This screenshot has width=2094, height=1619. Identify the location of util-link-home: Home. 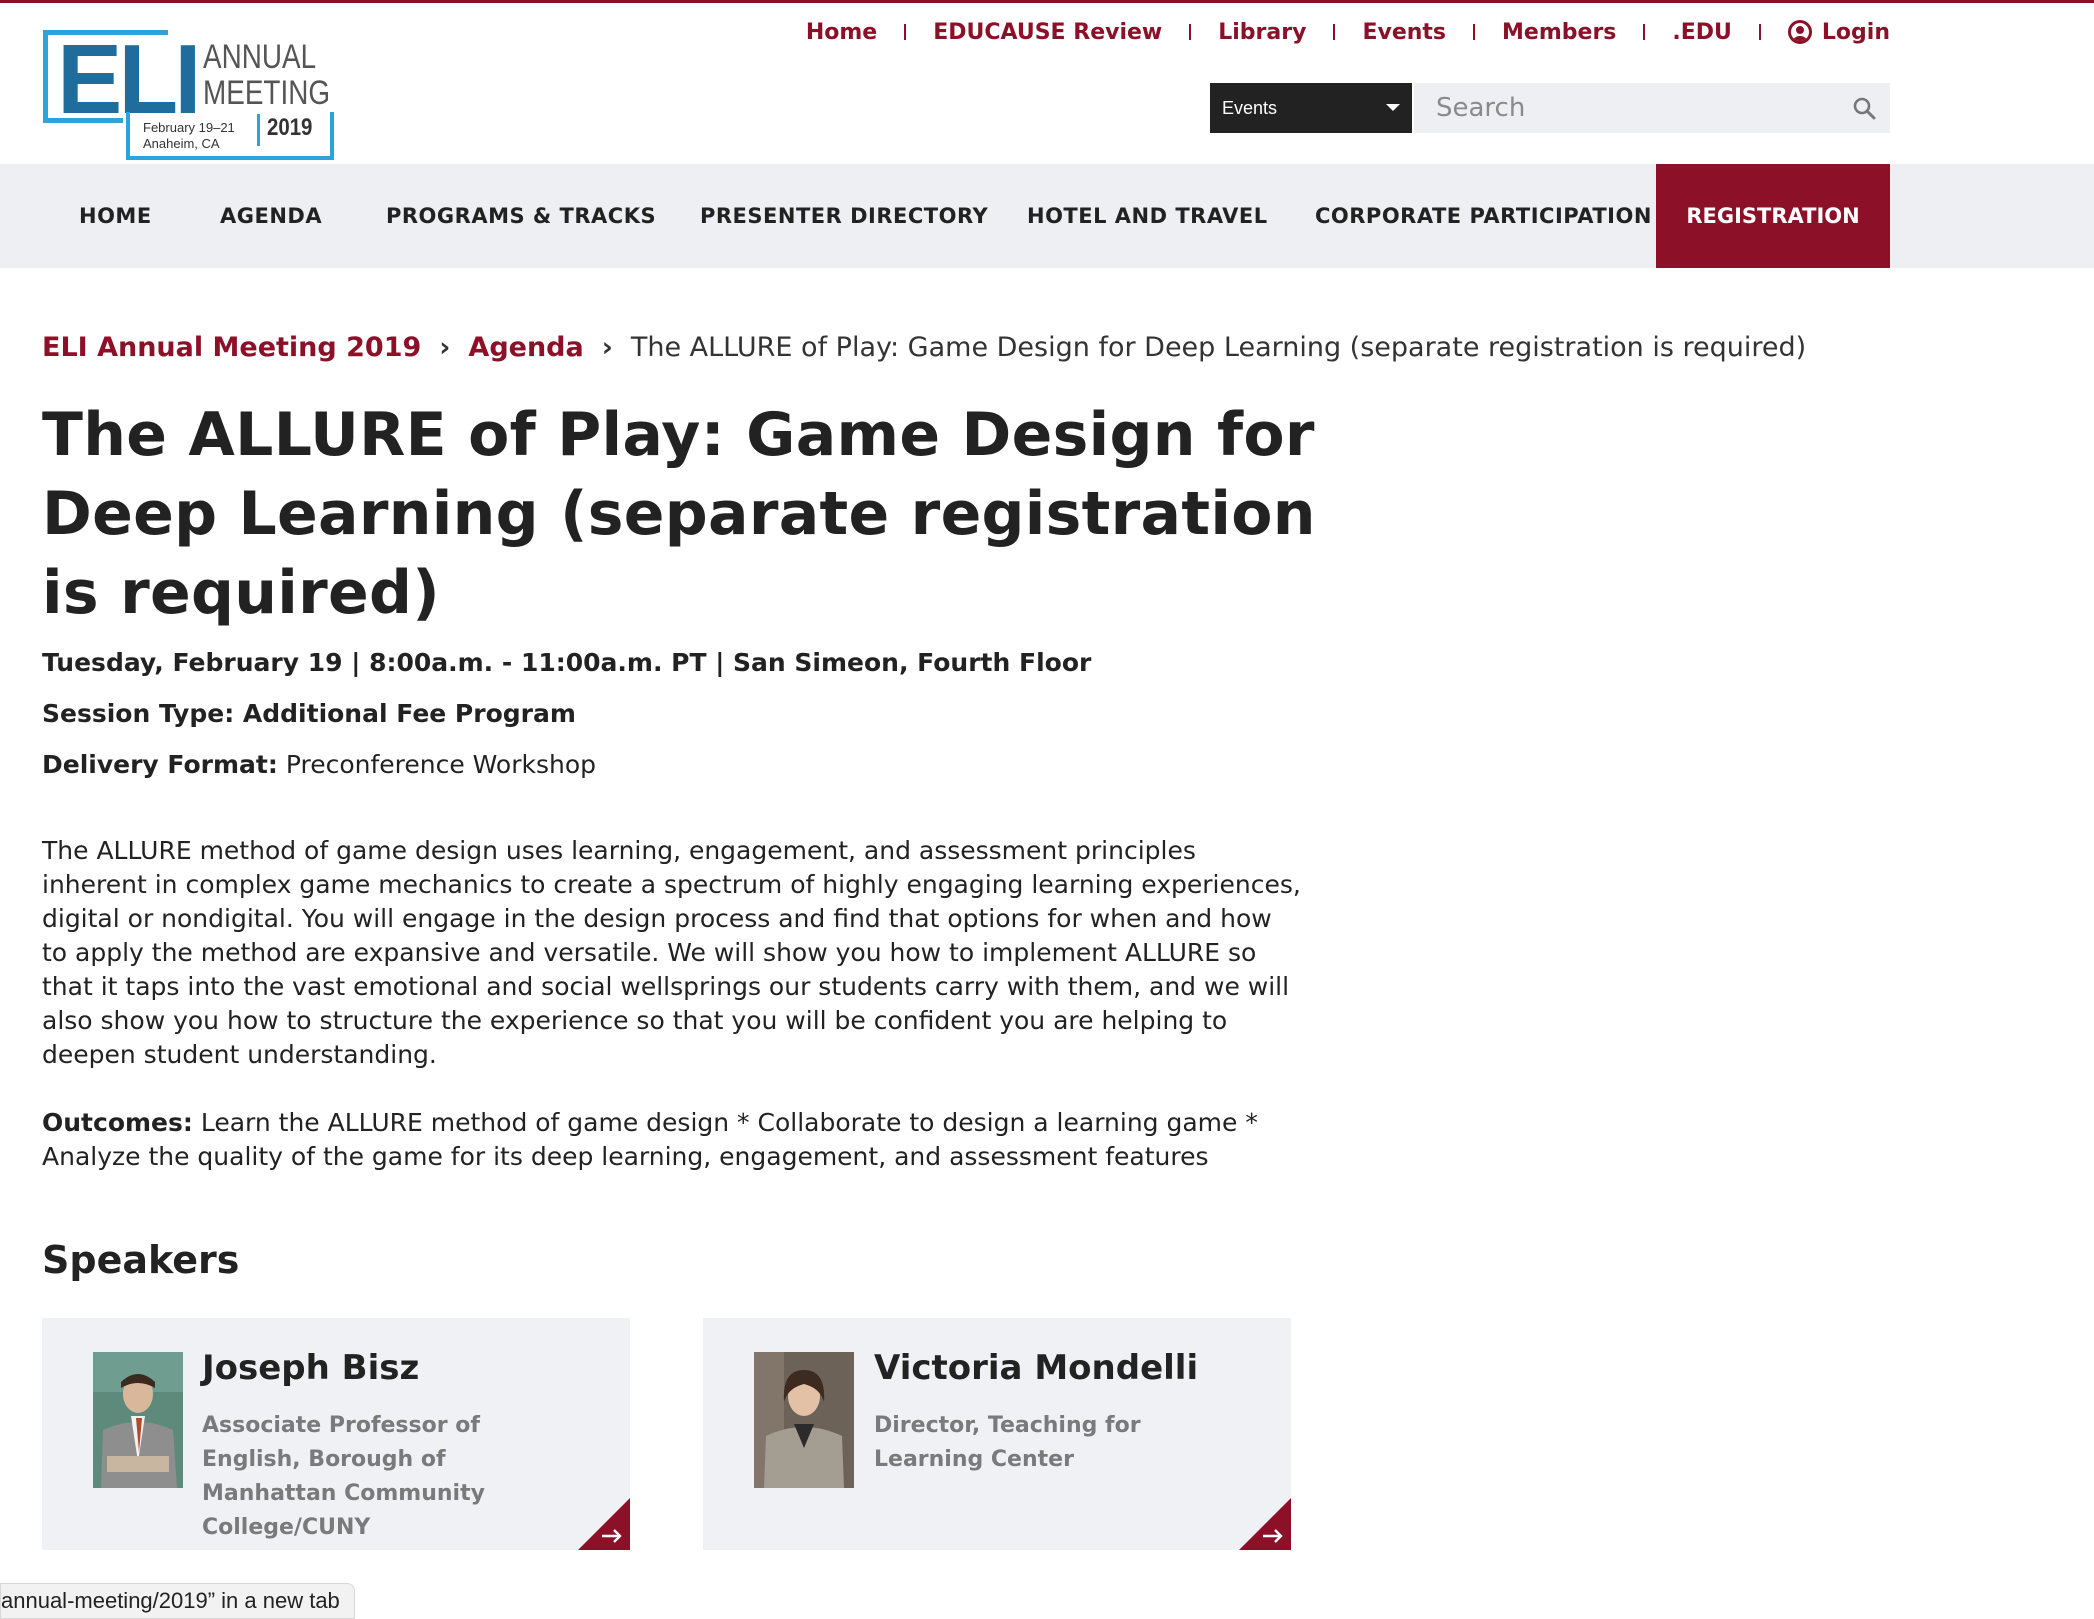
(841, 32).